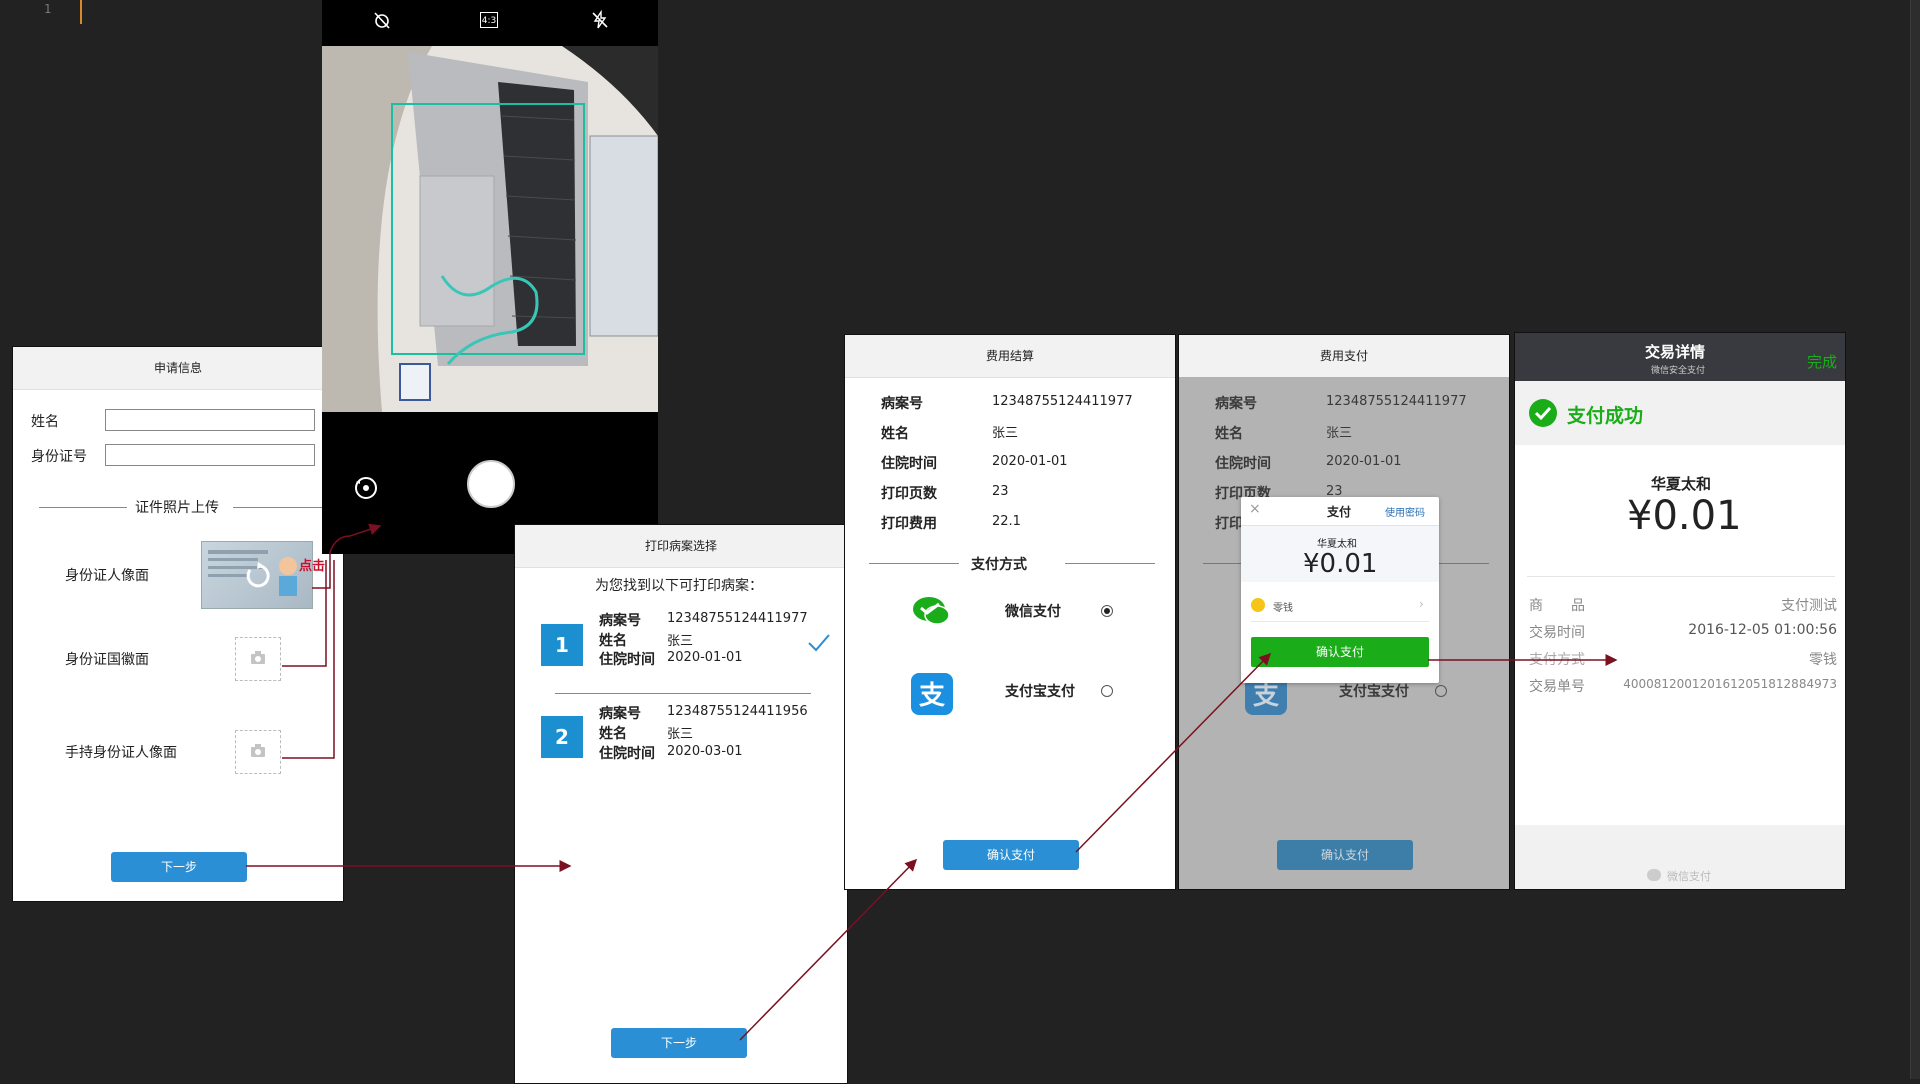  What do you see at coordinates (490, 229) in the screenshot?
I see `camera-viewfinder` at bounding box center [490, 229].